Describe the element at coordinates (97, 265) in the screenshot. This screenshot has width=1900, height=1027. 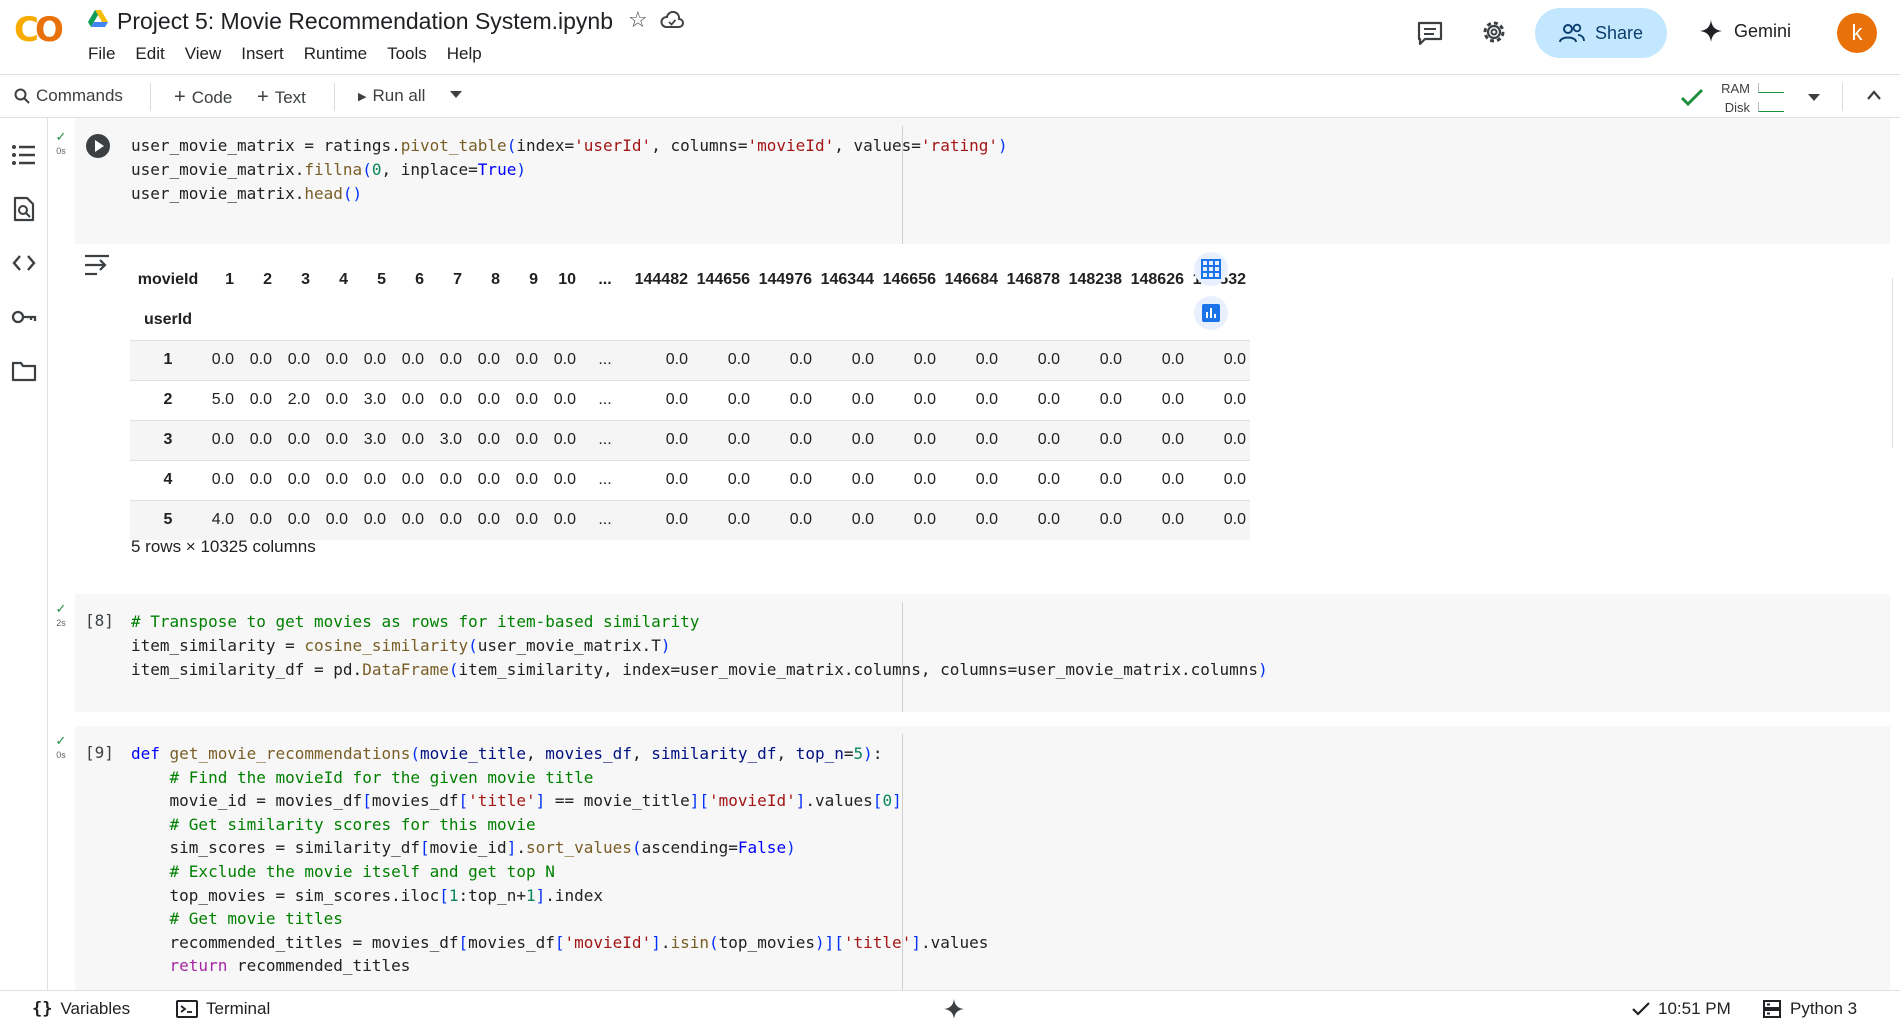
I see `output-toggle-icon` at that location.